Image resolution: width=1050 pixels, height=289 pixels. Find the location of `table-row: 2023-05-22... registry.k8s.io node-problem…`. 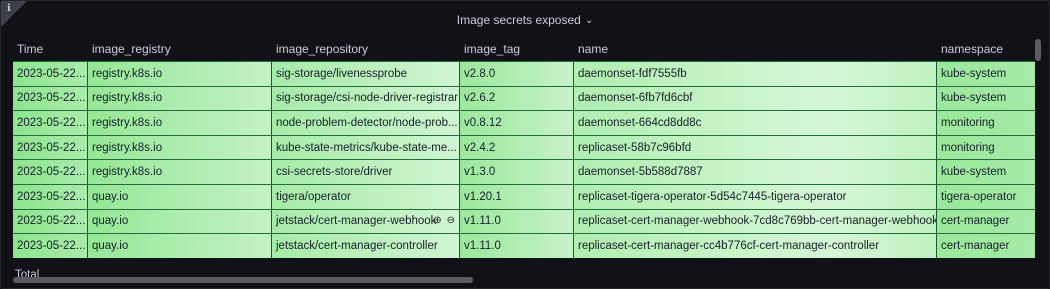

table-row: 2023-05-22... registry.k8s.io node-problem… is located at coordinates (524, 122).